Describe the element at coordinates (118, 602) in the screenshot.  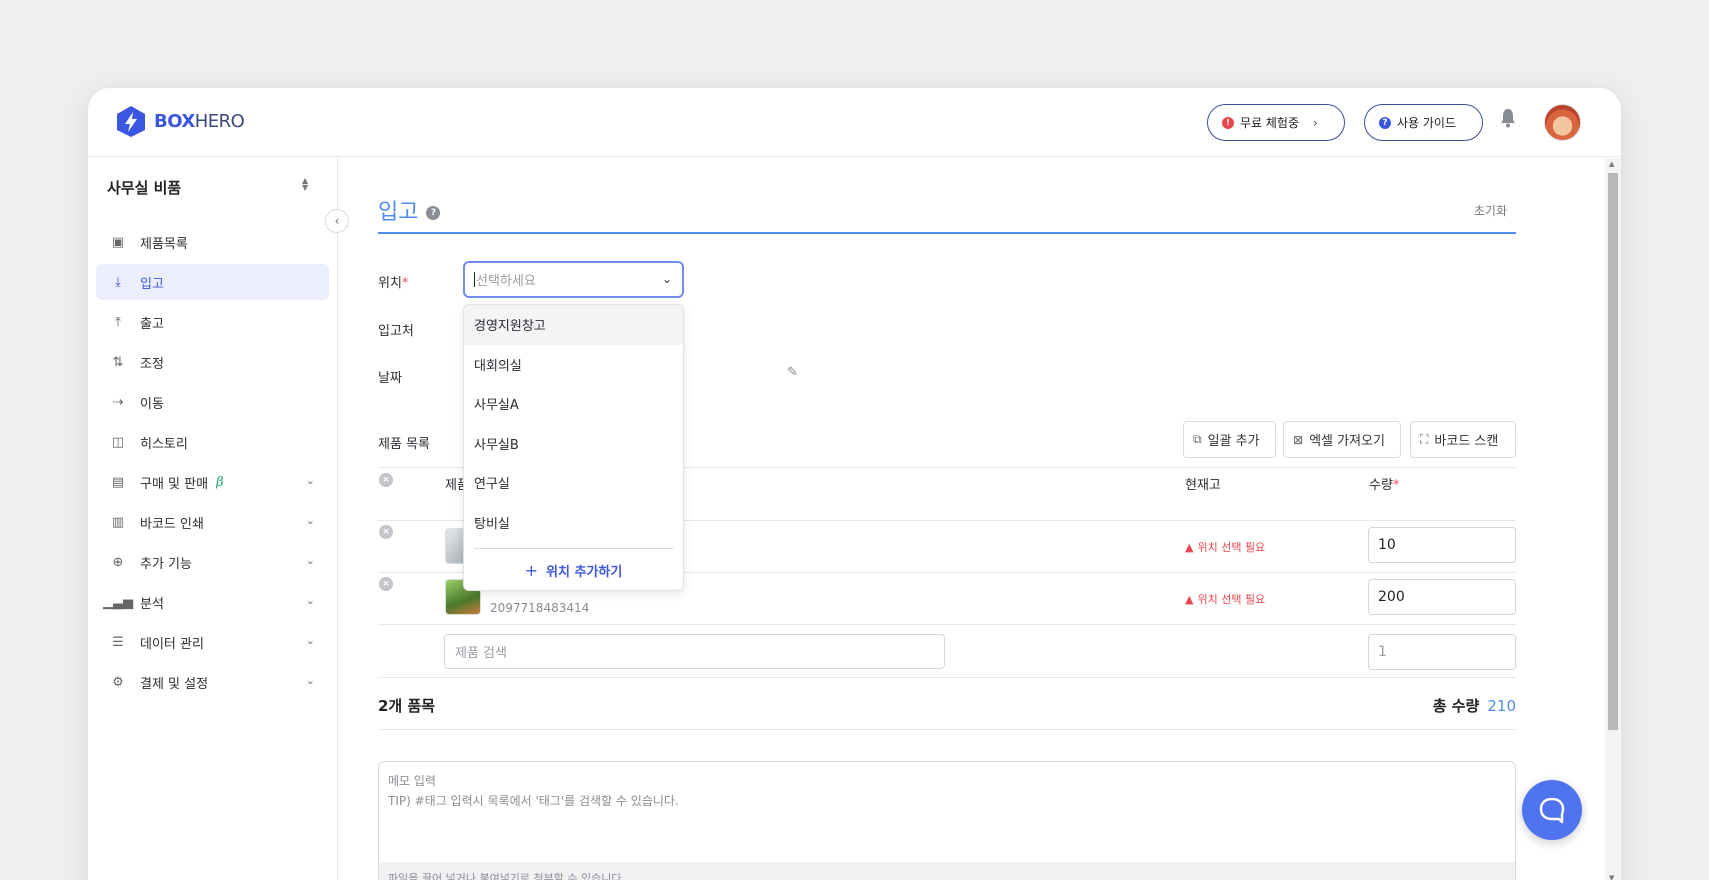
I see `bar-chart-icon: ▁▃▅` at that location.